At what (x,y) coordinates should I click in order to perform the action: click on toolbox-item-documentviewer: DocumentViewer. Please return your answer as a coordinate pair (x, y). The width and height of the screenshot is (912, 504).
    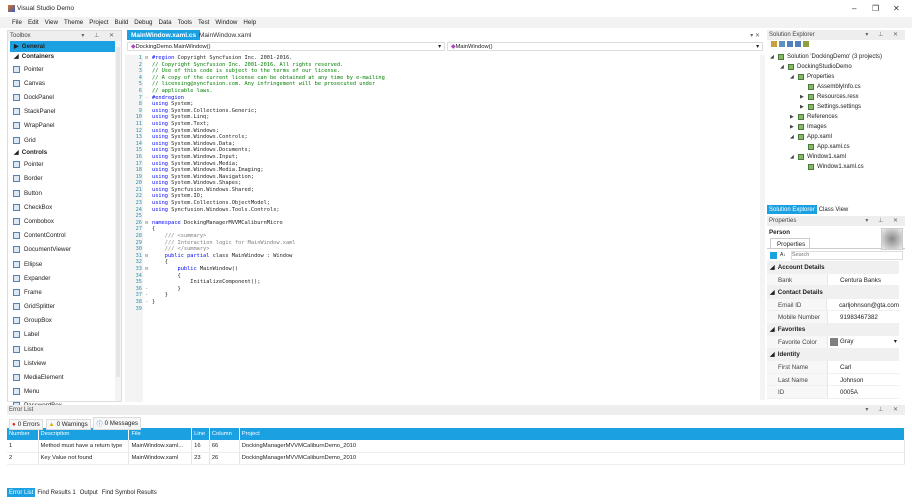
    Looking at the image, I should click on (63, 250).